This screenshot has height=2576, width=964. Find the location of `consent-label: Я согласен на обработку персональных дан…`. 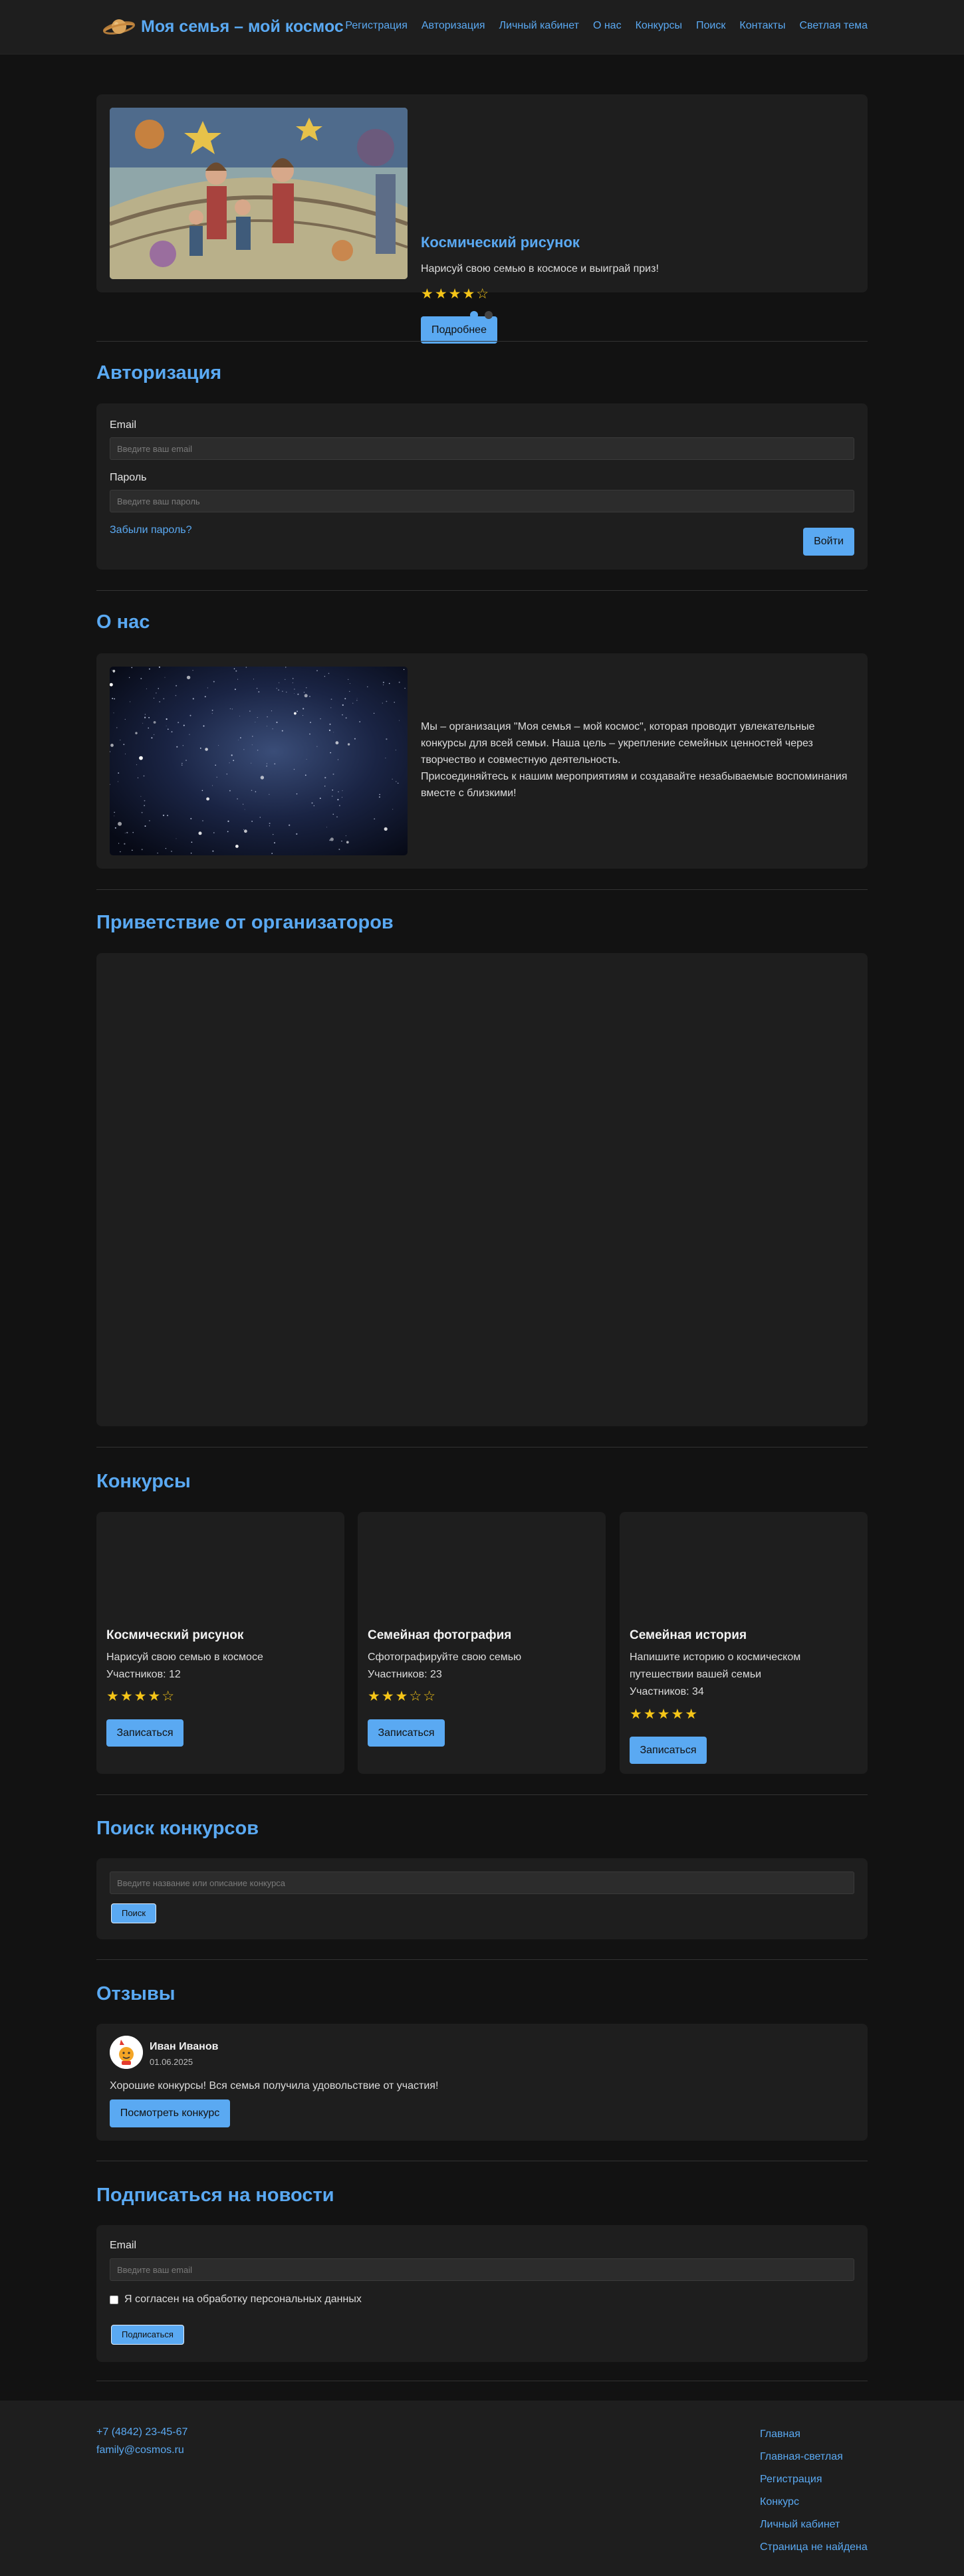

consent-label: Я согласен на обработку персональных дан… is located at coordinates (243, 2299).